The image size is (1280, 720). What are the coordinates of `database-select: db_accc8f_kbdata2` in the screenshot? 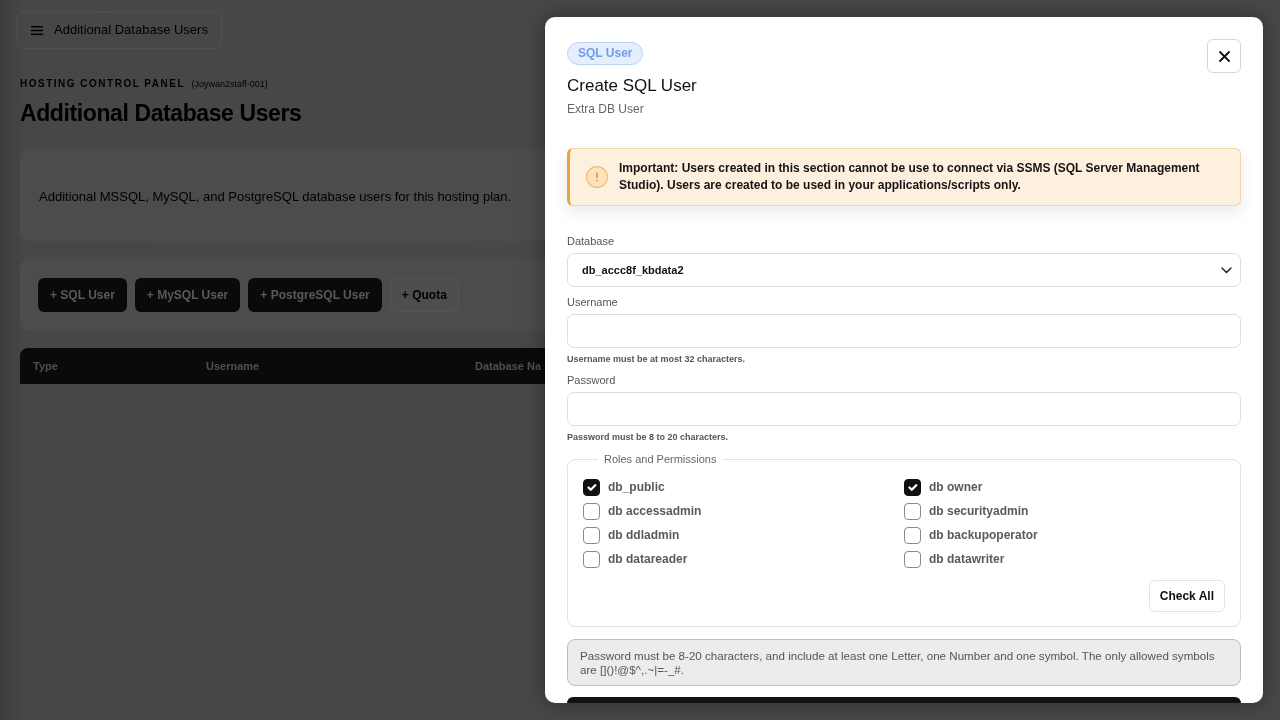 It's located at (904, 270).